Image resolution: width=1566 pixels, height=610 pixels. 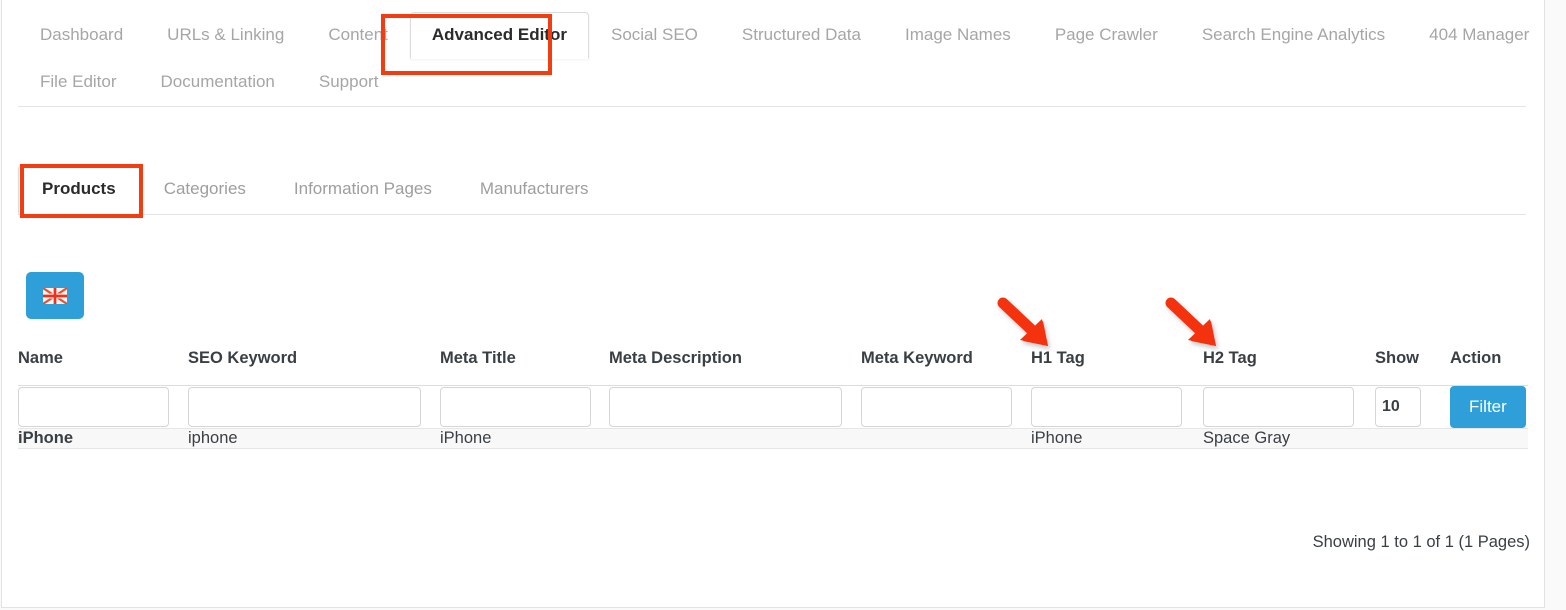 What do you see at coordinates (1489, 365) in the screenshot?
I see `column-header-action: Action` at bounding box center [1489, 365].